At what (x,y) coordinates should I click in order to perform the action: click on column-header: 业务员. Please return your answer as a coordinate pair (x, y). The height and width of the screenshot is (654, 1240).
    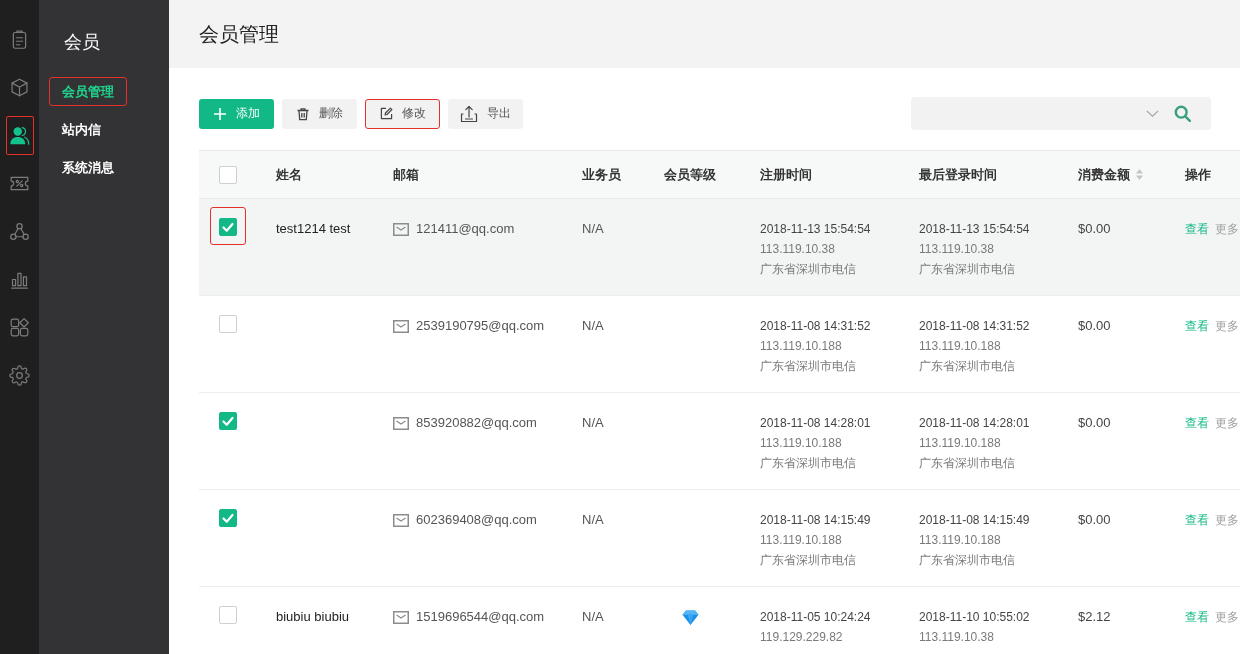
    Looking at the image, I should click on (601, 174).